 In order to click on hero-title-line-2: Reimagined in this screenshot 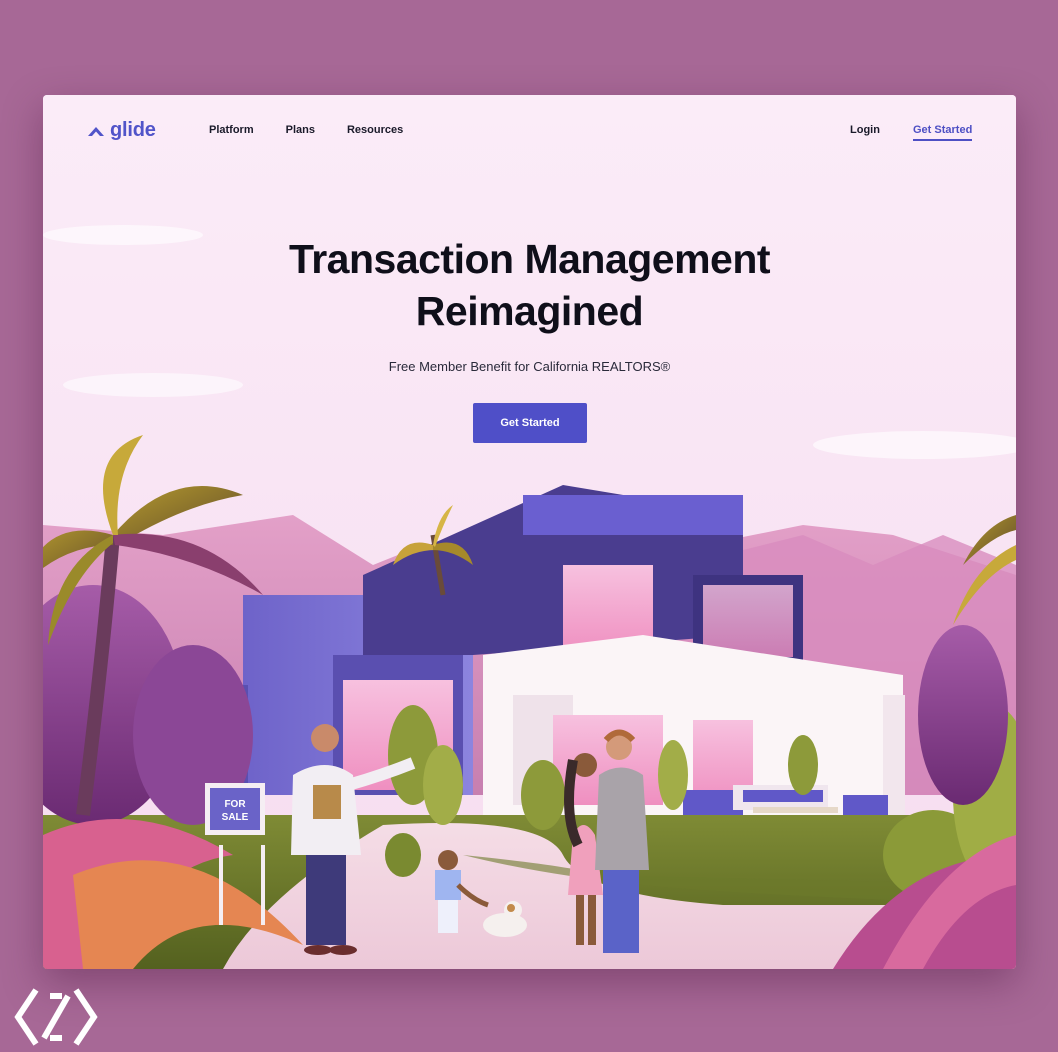, I will do `click(529, 311)`.